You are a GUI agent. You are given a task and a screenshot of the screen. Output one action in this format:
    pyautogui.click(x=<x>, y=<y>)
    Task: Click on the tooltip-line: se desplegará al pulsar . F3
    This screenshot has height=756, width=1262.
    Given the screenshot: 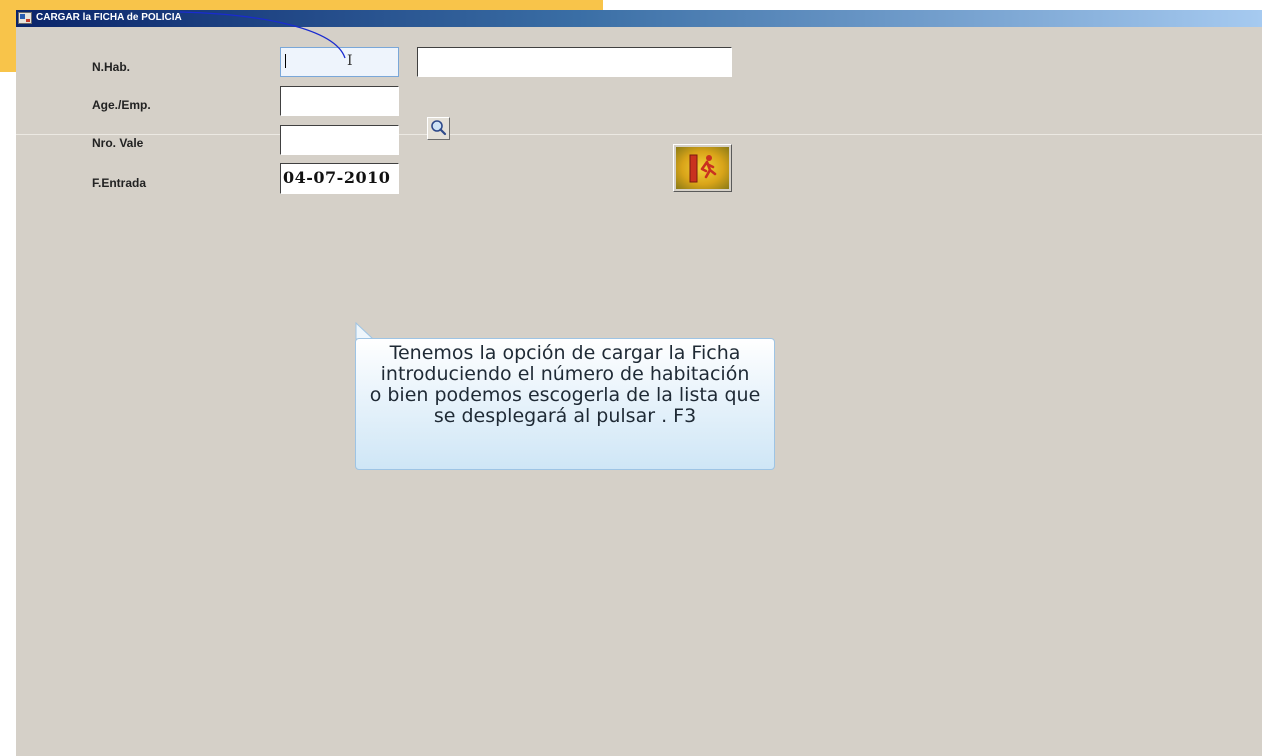 What is the action you would take?
    pyautogui.click(x=565, y=416)
    